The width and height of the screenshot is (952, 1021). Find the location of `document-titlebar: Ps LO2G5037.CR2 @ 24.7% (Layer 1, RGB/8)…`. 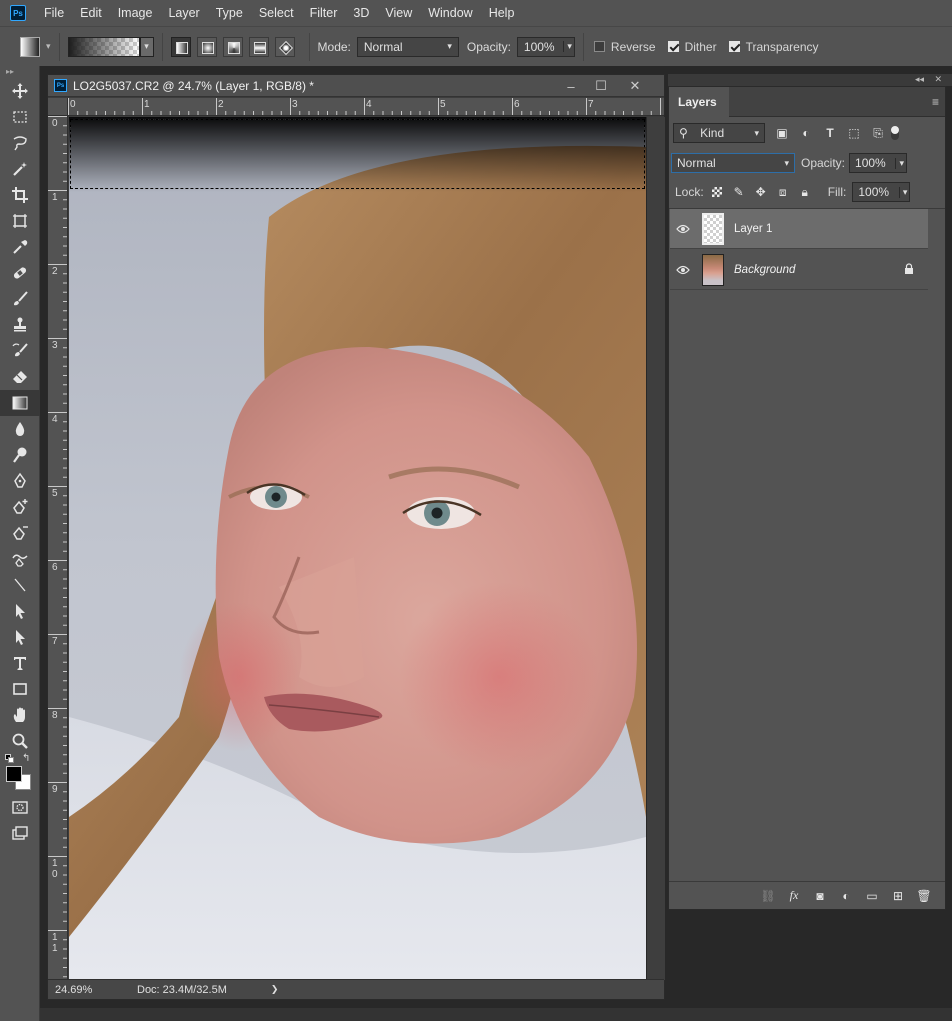

document-titlebar: Ps LO2G5037.CR2 @ 24.7% (Layer 1, RGB/8)… is located at coordinates (356, 86).